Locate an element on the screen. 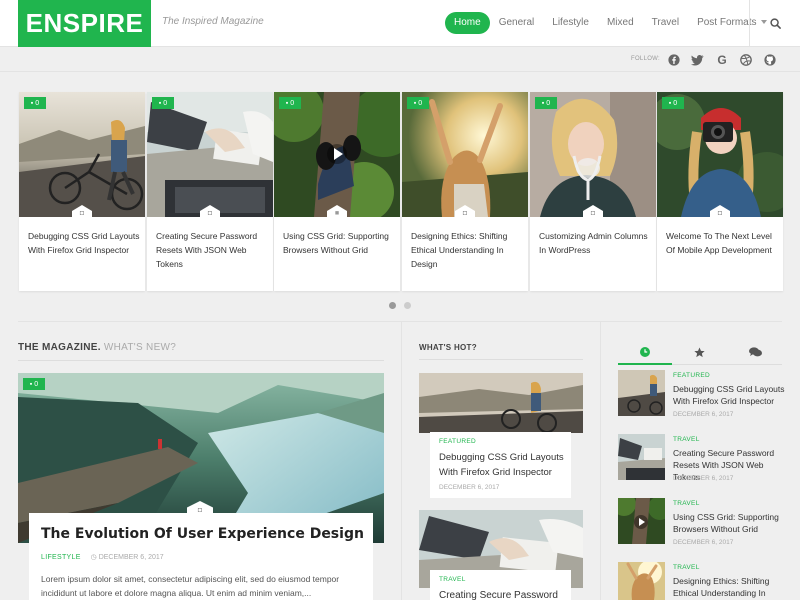 The image size is (800, 600). column-divider is located at coordinates (600, 461).